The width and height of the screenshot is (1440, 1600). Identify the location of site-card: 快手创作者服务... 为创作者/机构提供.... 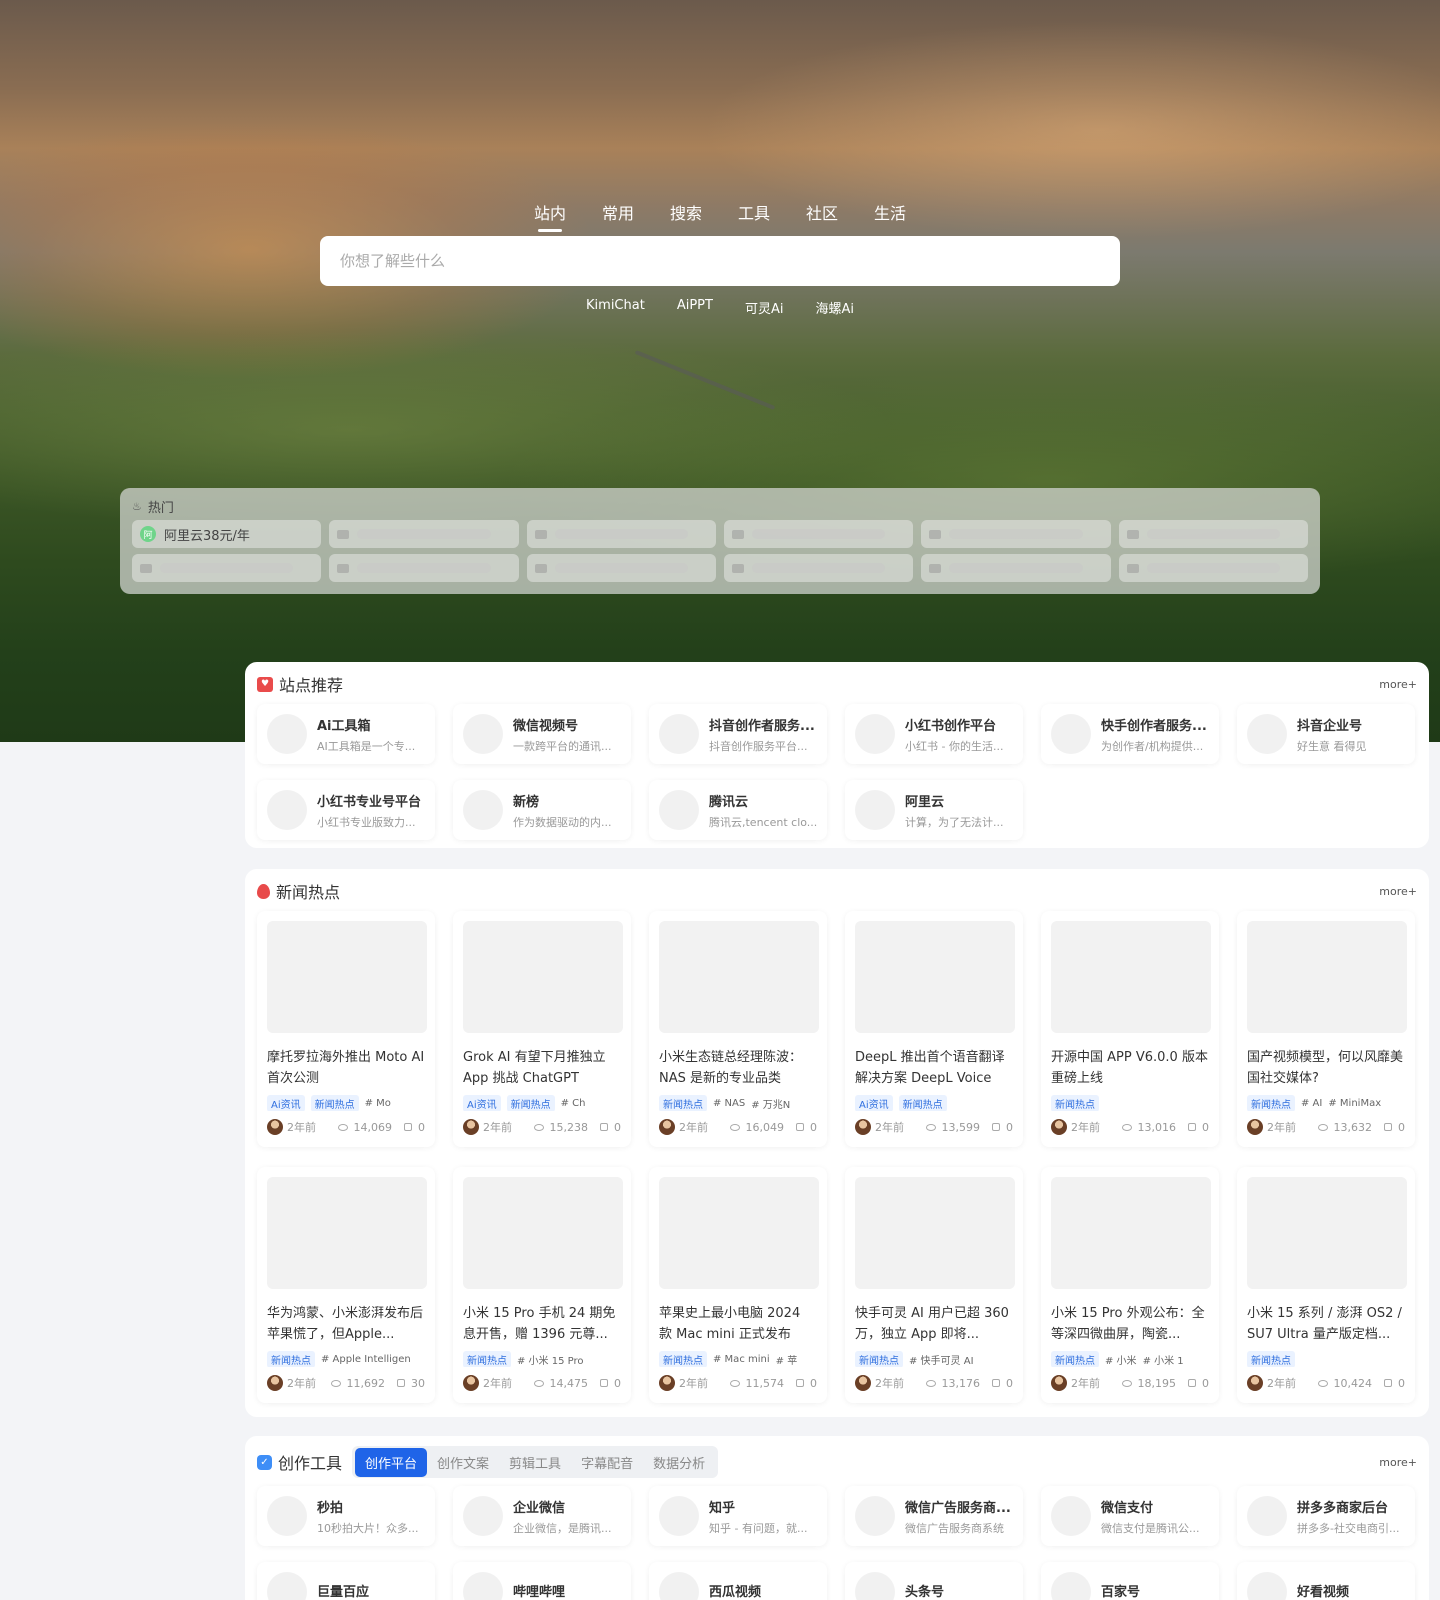
(1130, 734).